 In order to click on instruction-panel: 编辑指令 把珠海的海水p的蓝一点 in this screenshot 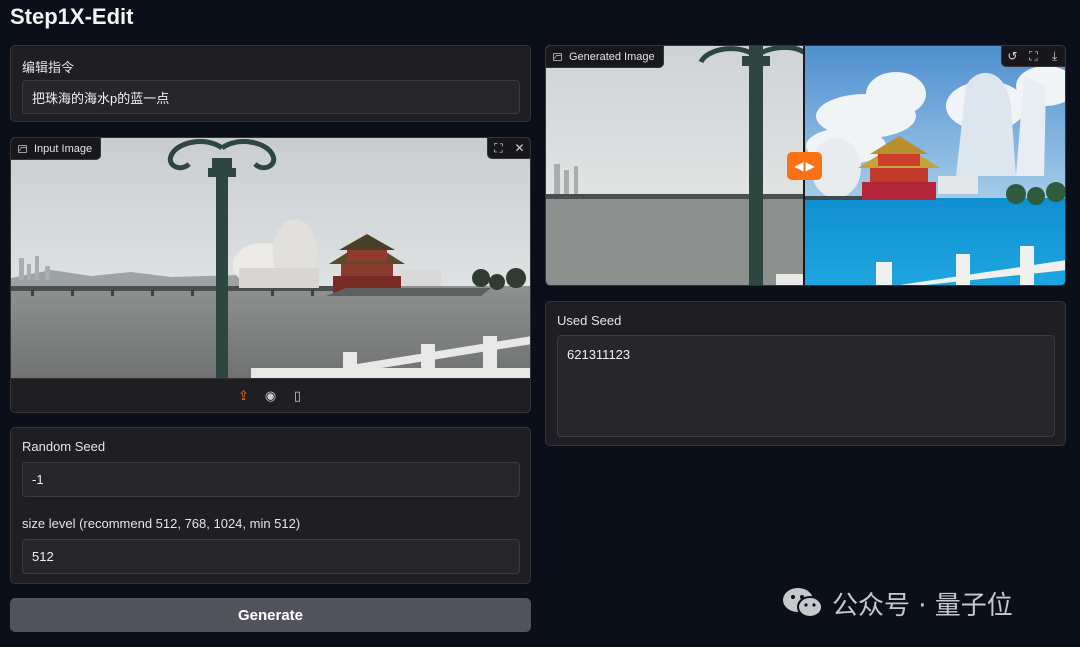, I will do `click(270, 83)`.